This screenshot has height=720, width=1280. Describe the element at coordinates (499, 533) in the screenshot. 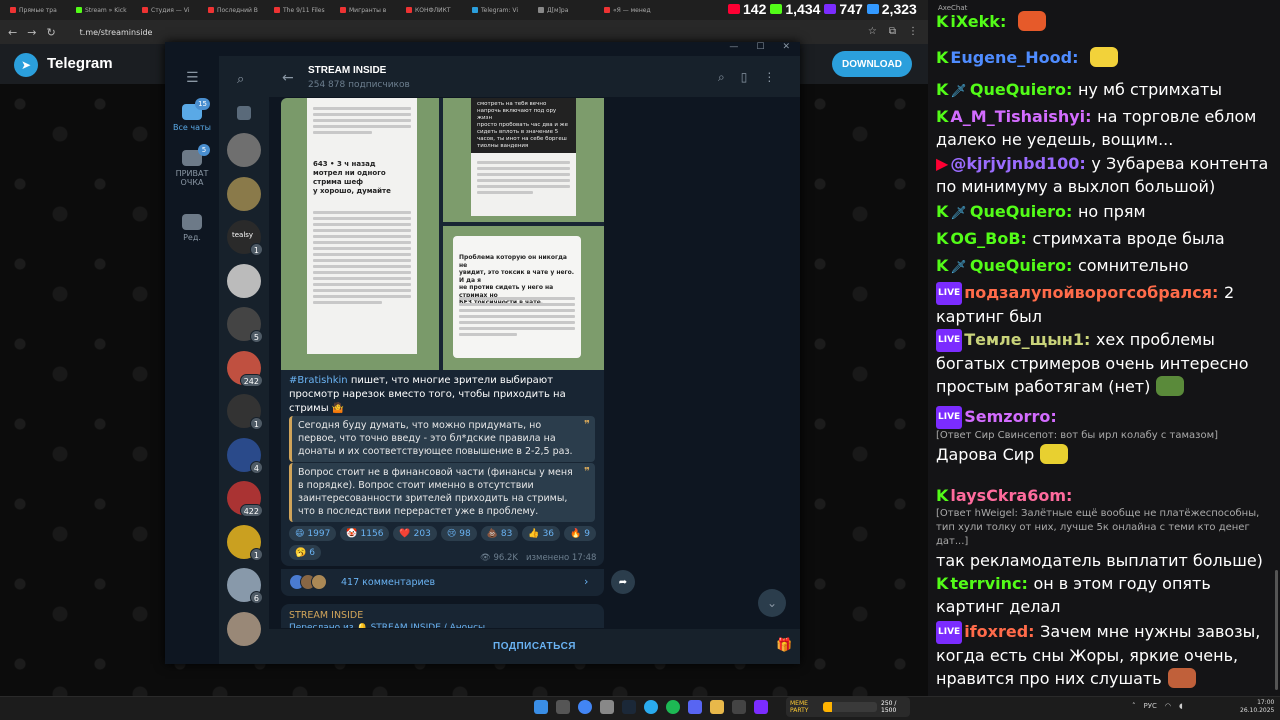

I see `reaction-chip: 💩 83` at that location.